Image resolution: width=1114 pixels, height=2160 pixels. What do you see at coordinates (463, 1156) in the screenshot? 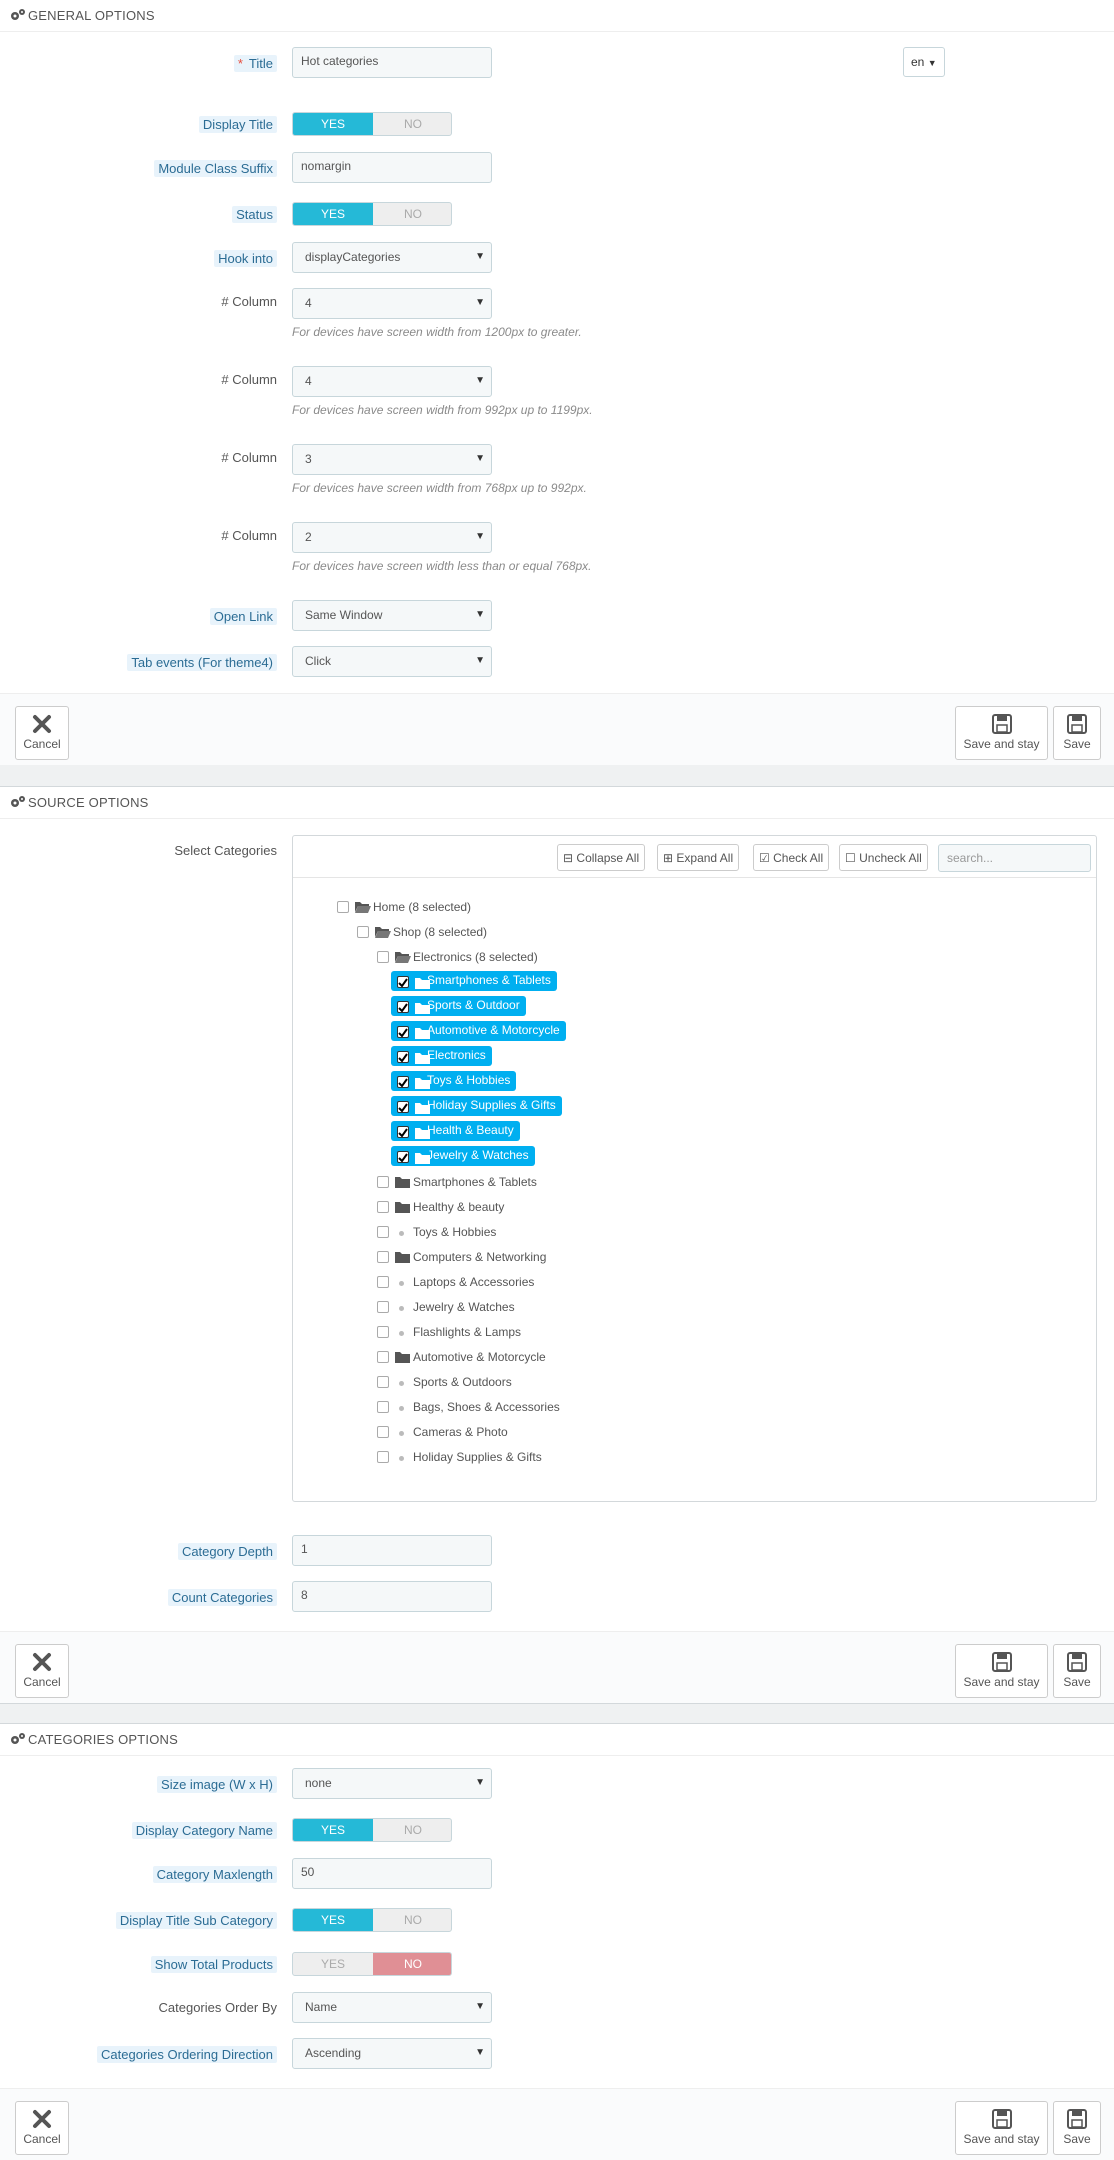
I see `selected-category-label: Jewelry & Watches` at bounding box center [463, 1156].